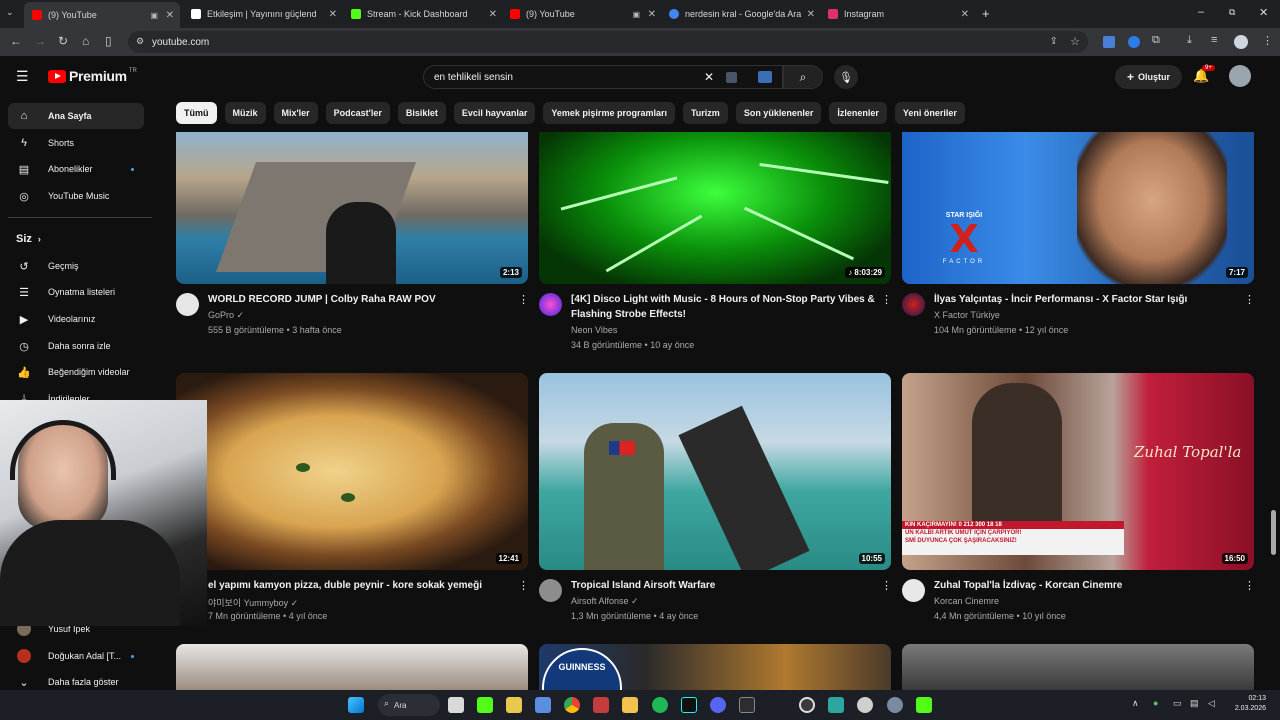  Describe the element at coordinates (263, 14) in the screenshot. I see `tab-kick-engagement: Etkileşim | Yayınını güçlendirme ✕` at that location.